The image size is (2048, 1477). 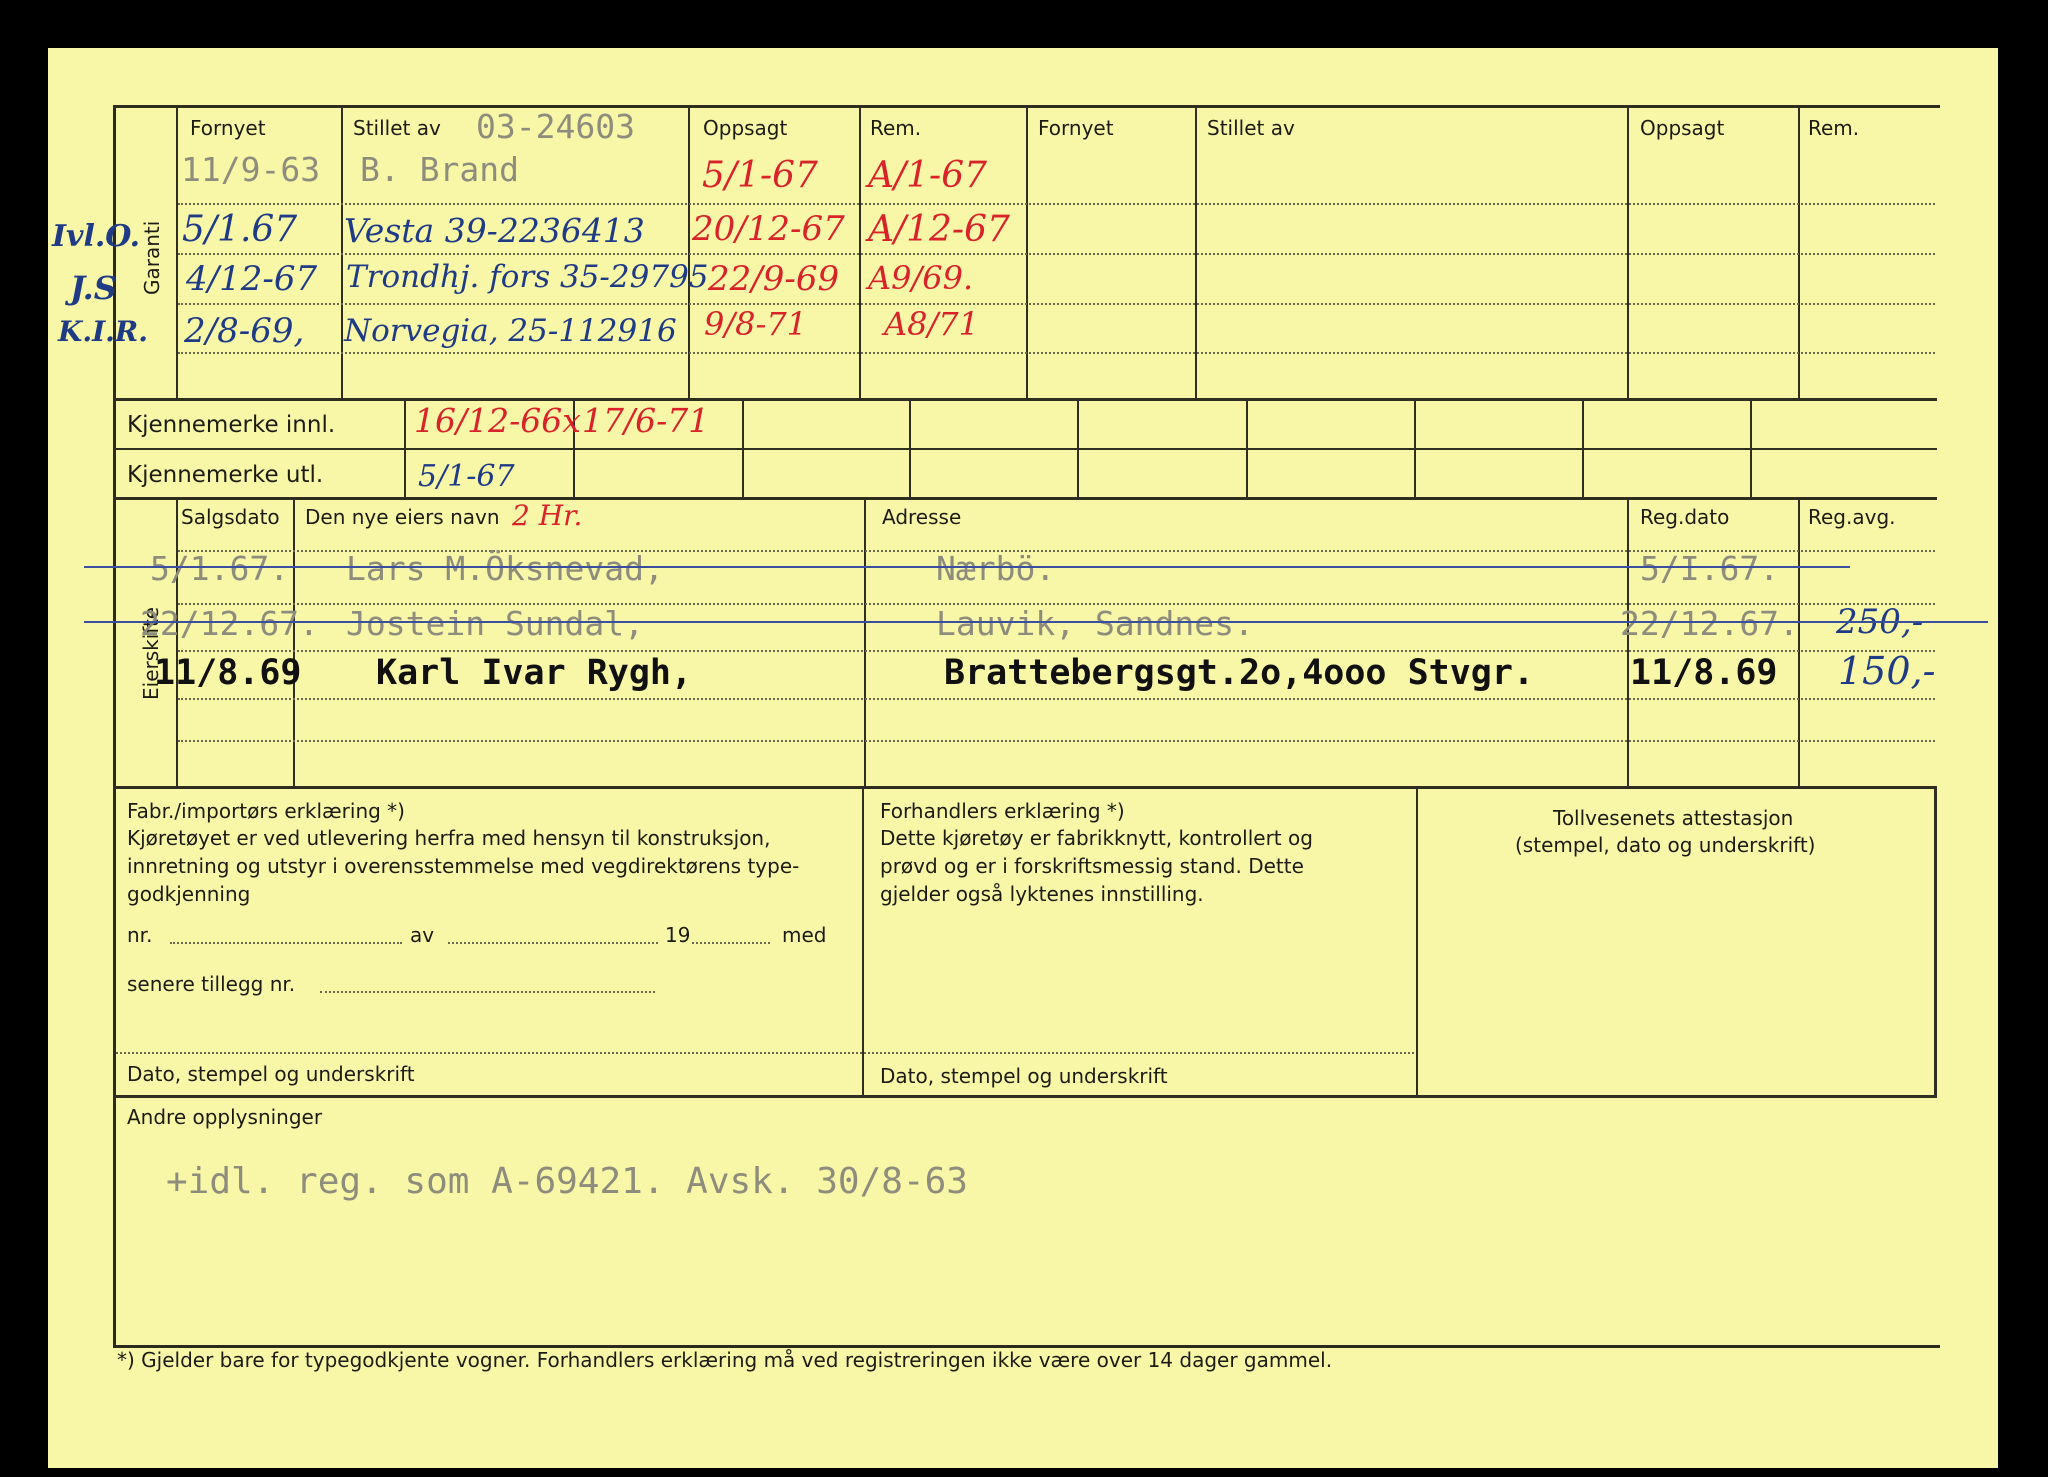 What do you see at coordinates (466, 476) in the screenshot?
I see `kjenn-utl-1: 5/1-67` at bounding box center [466, 476].